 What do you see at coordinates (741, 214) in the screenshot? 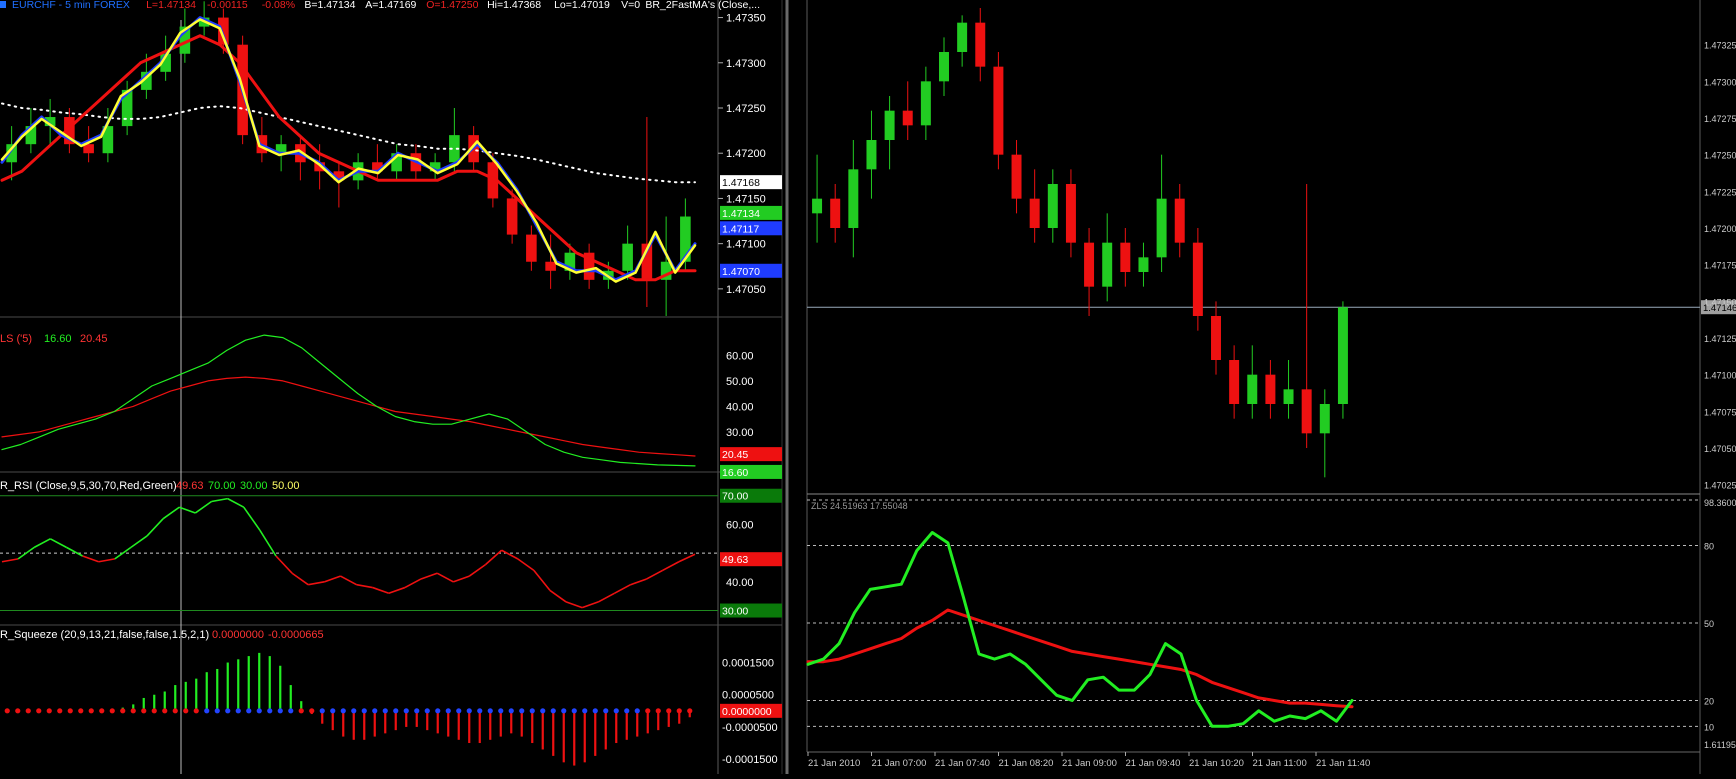
I see `main-price-tag: 1.47134` at bounding box center [741, 214].